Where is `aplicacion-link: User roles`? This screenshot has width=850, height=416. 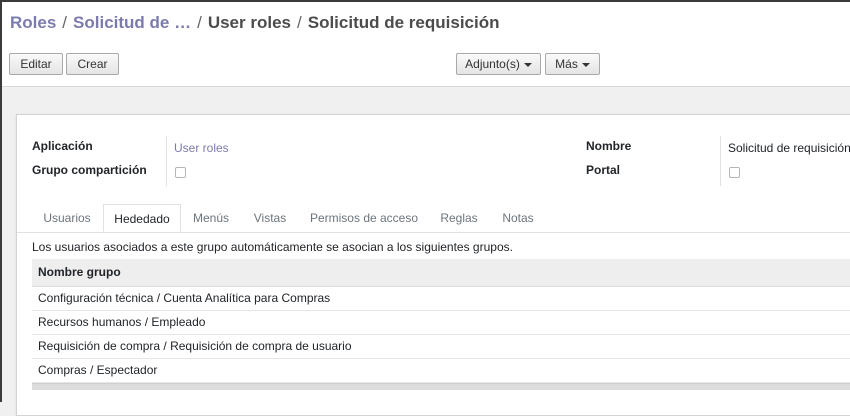 aplicacion-link: User roles is located at coordinates (201, 148).